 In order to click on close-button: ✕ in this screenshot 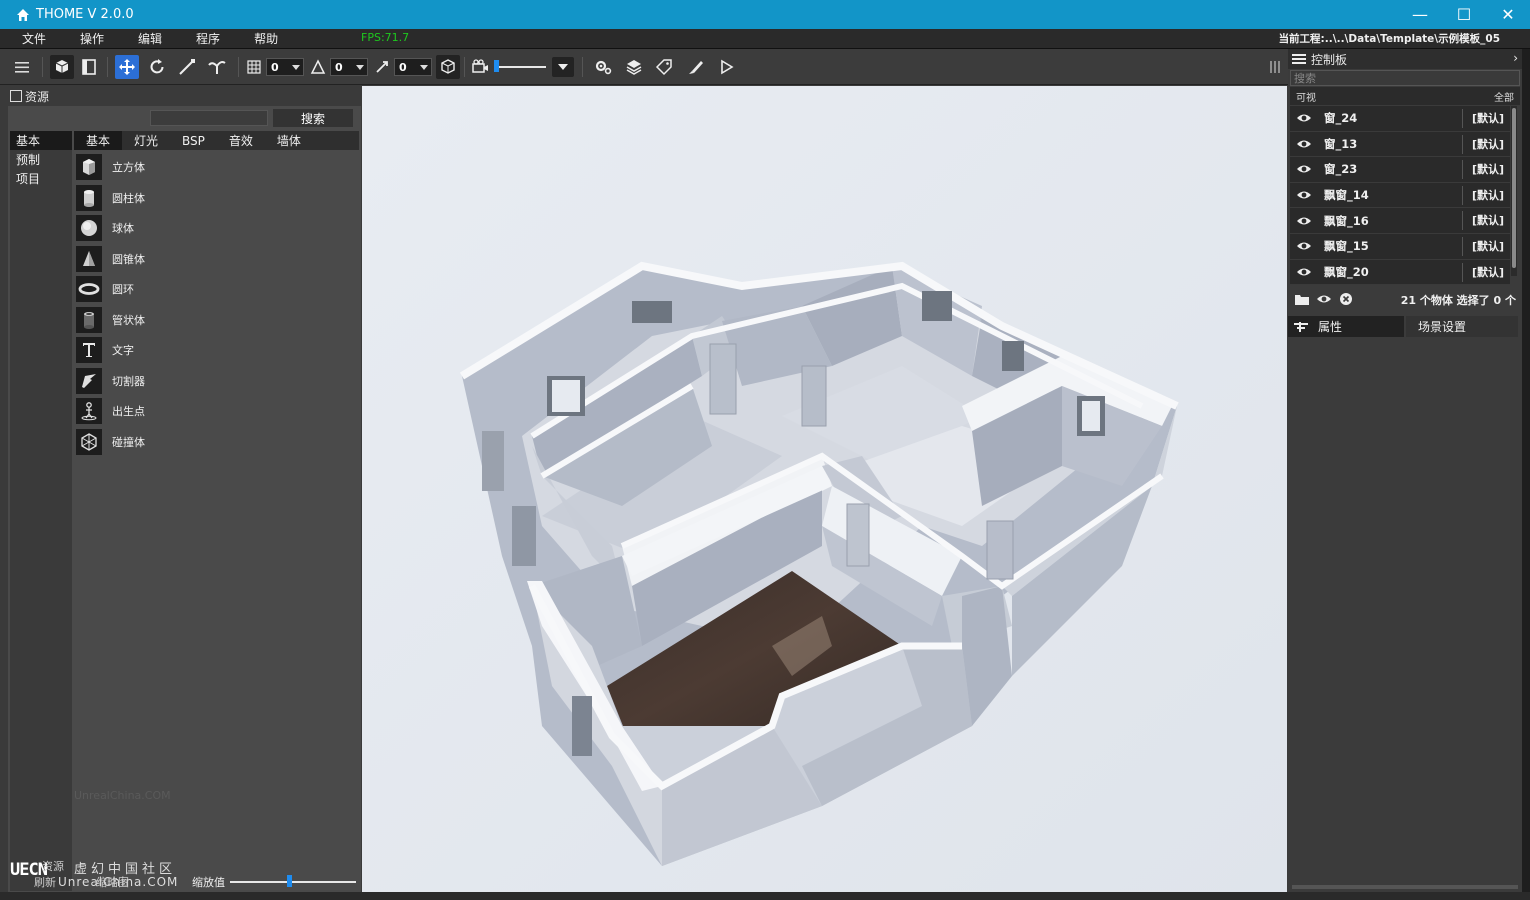, I will do `click(1508, 14)`.